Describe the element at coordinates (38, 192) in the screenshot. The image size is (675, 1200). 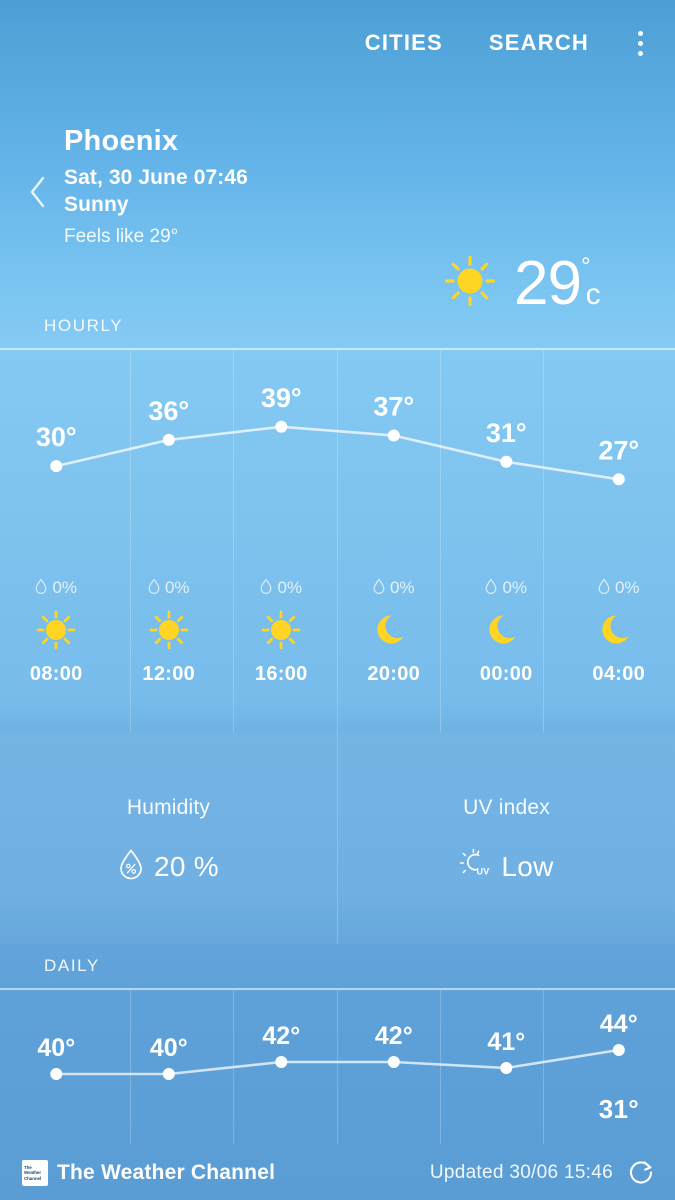
I see `chevron-left-icon` at that location.